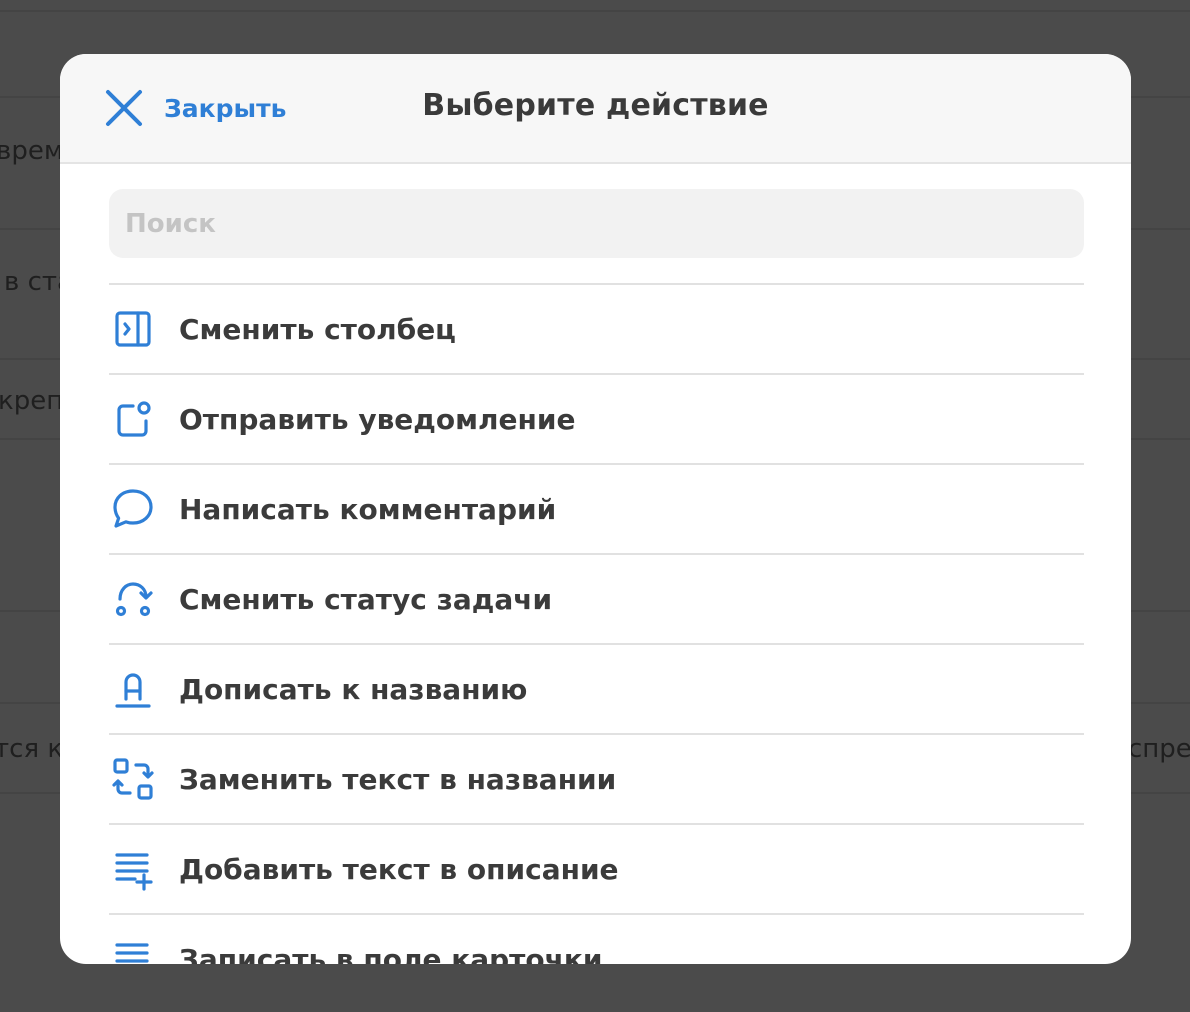 The image size is (1190, 1012). Describe the element at coordinates (133, 599) in the screenshot. I see `status-change-icon` at that location.